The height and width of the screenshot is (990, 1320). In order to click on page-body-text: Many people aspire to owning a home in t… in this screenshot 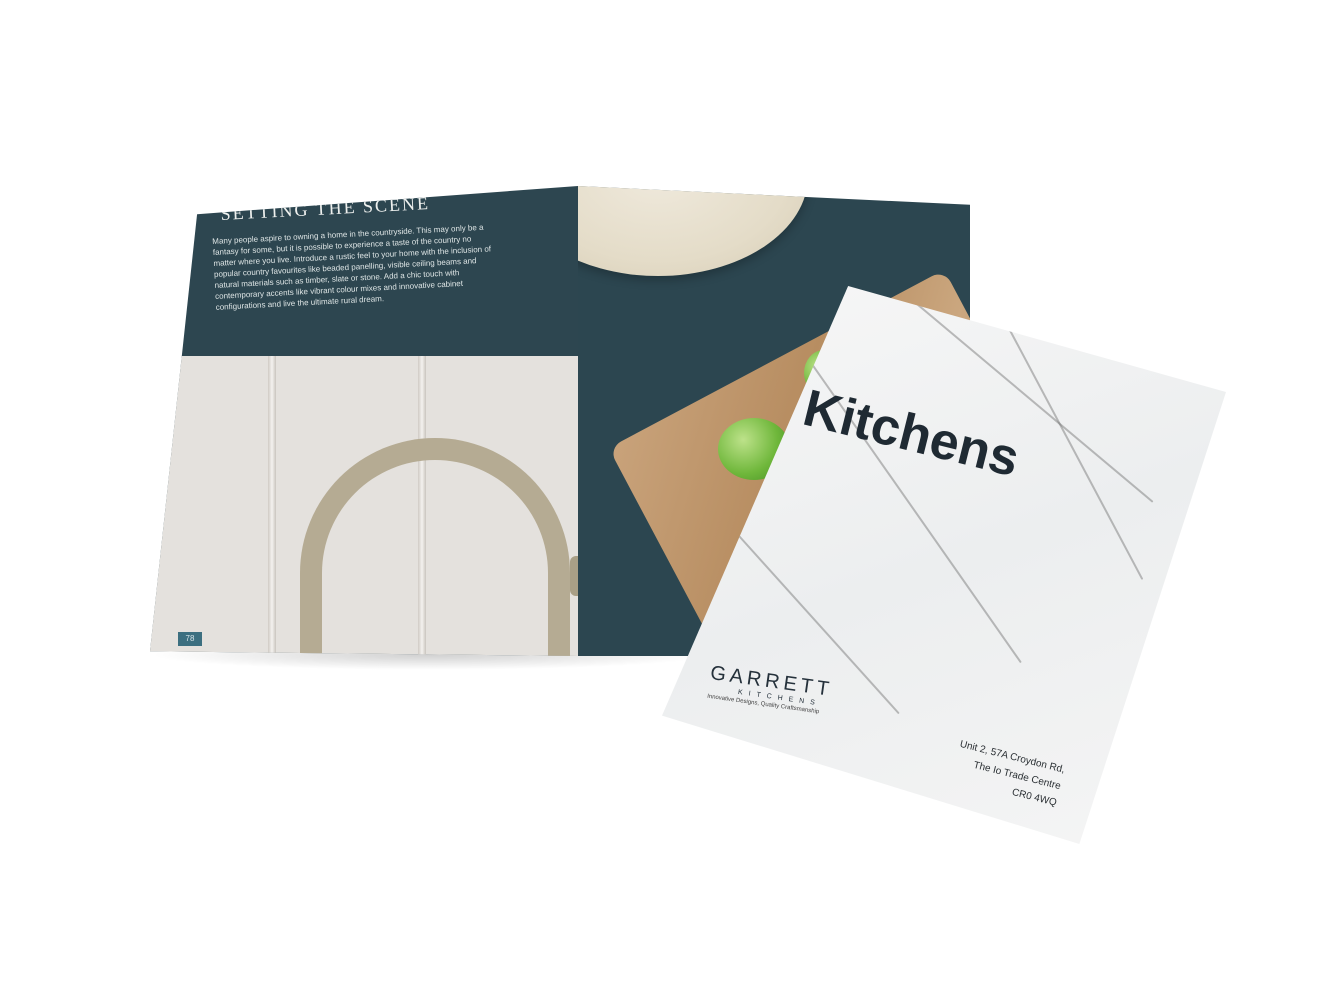, I will do `click(352, 267)`.